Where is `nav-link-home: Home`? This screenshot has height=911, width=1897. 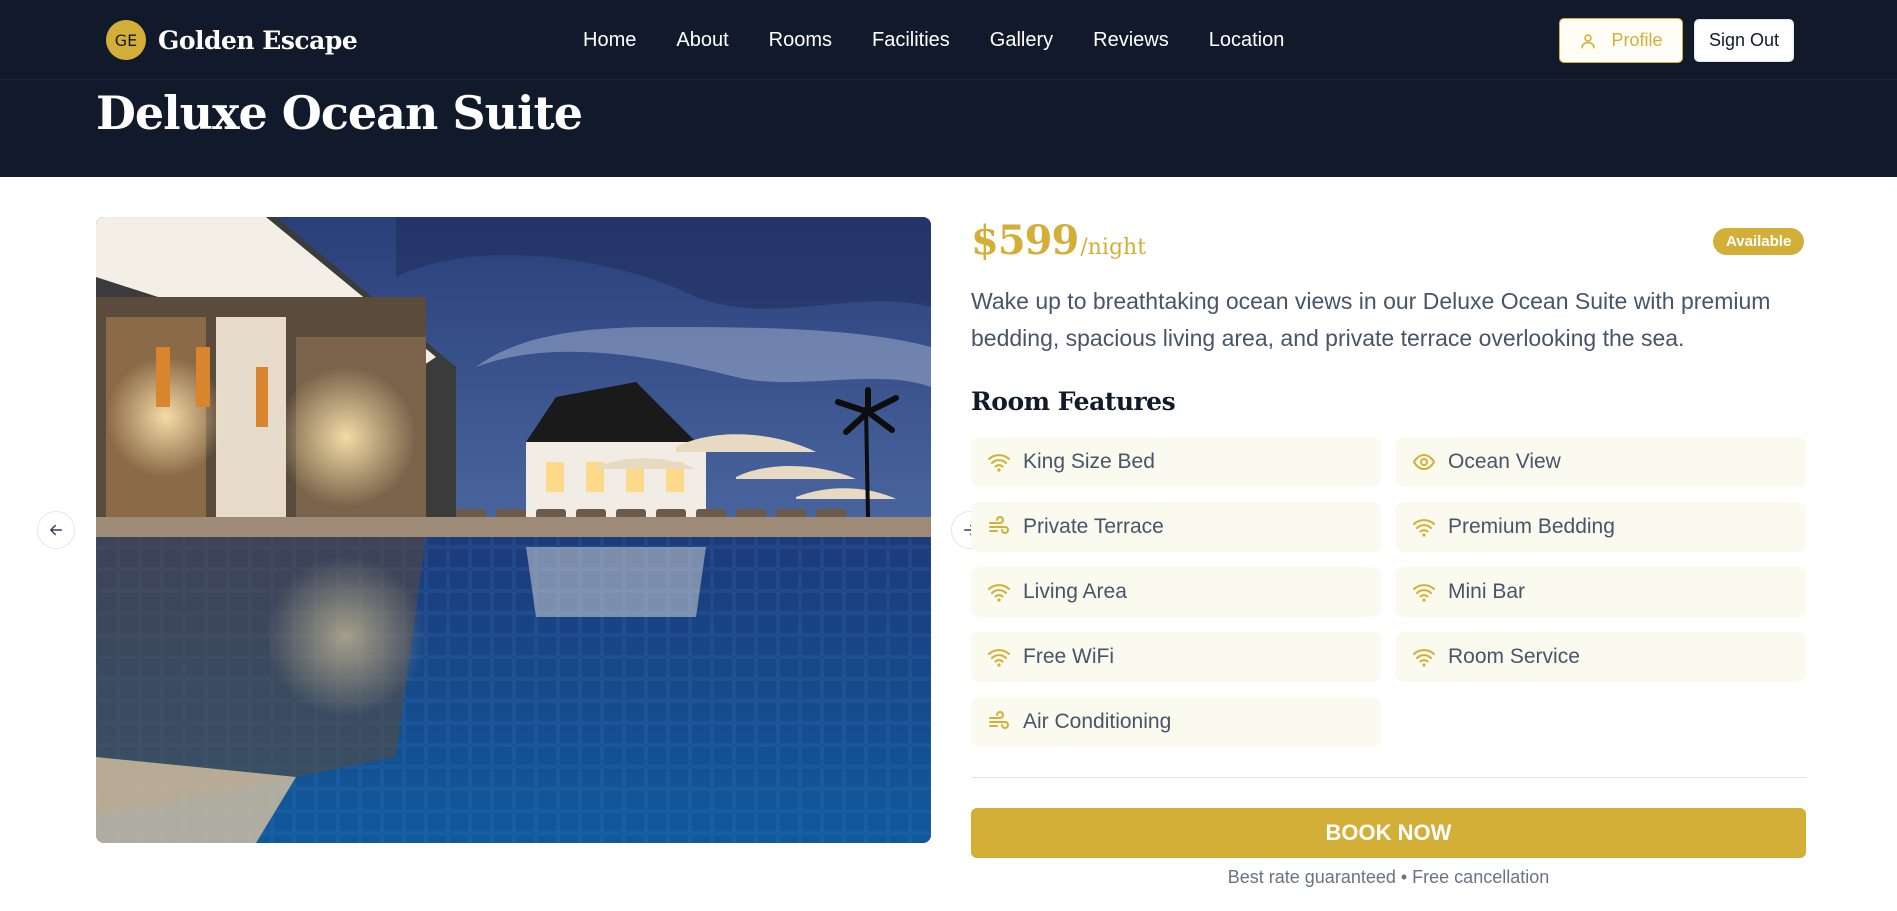 nav-link-home: Home is located at coordinates (609, 40).